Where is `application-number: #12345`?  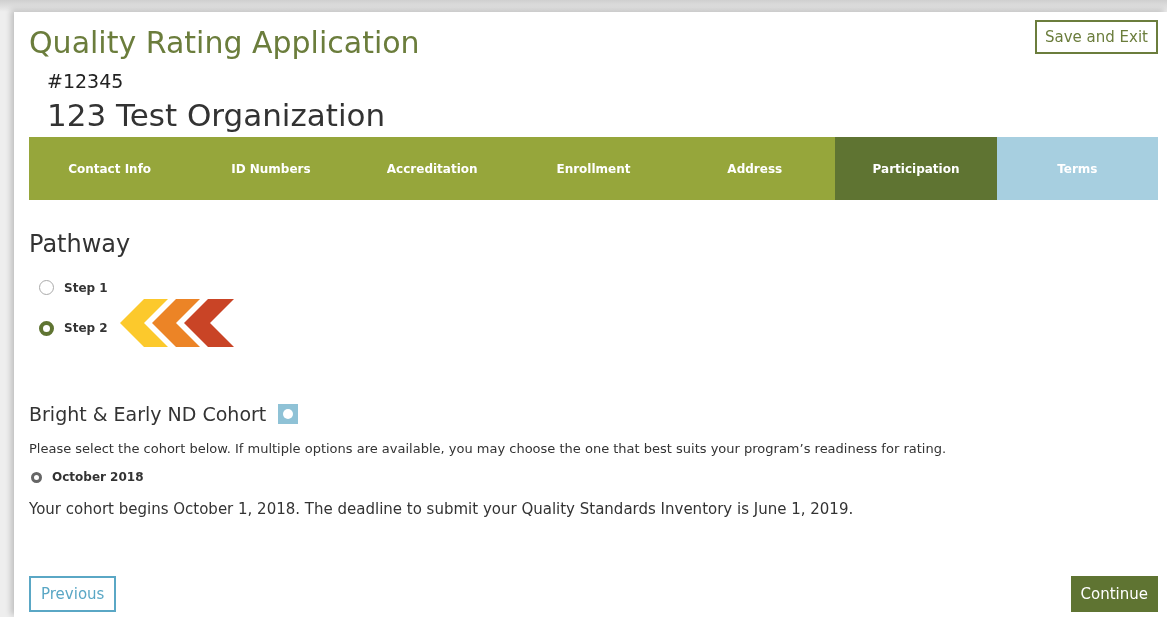 application-number: #12345 is located at coordinates (86, 81).